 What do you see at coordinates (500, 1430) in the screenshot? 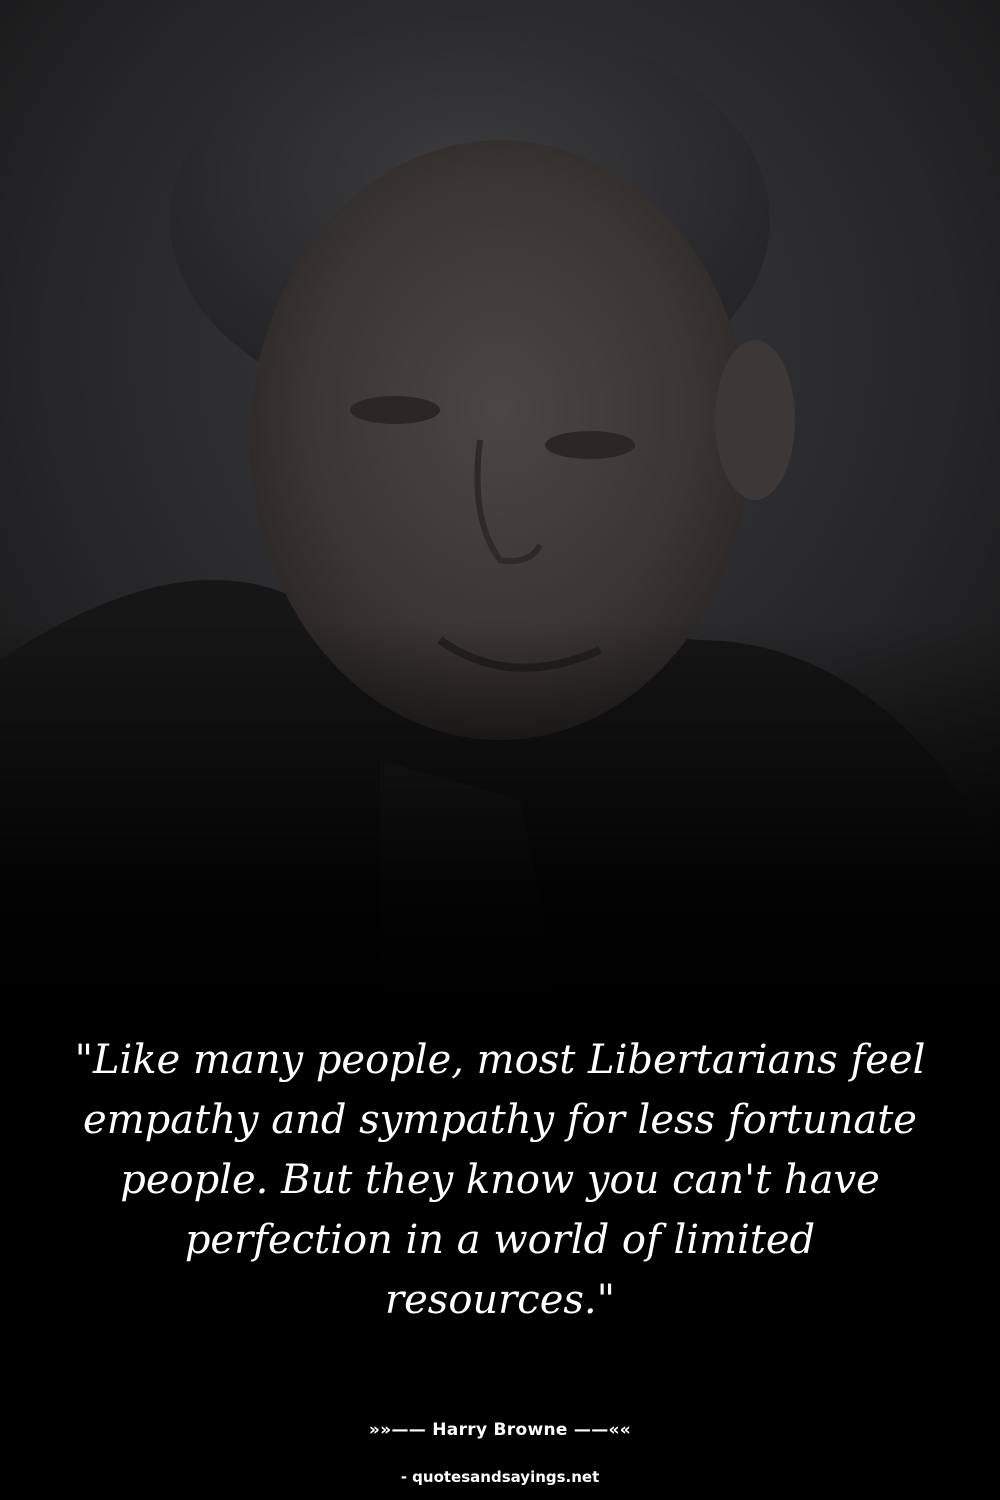
I see `author-line: »»—— Harry Browne ——««` at bounding box center [500, 1430].